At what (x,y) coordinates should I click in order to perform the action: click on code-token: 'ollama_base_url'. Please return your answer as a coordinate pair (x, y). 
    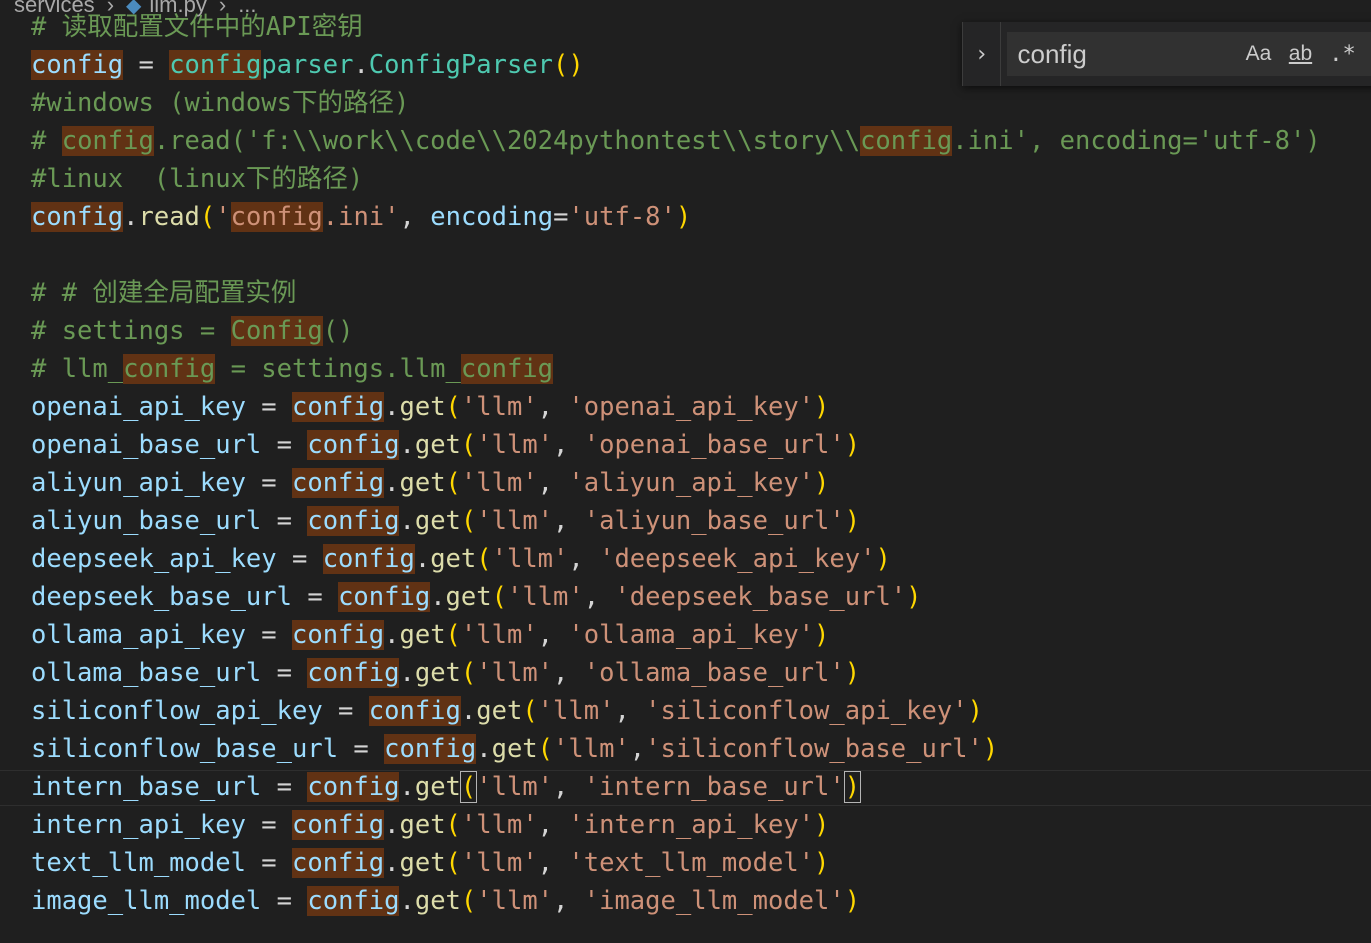
    Looking at the image, I should click on (714, 673).